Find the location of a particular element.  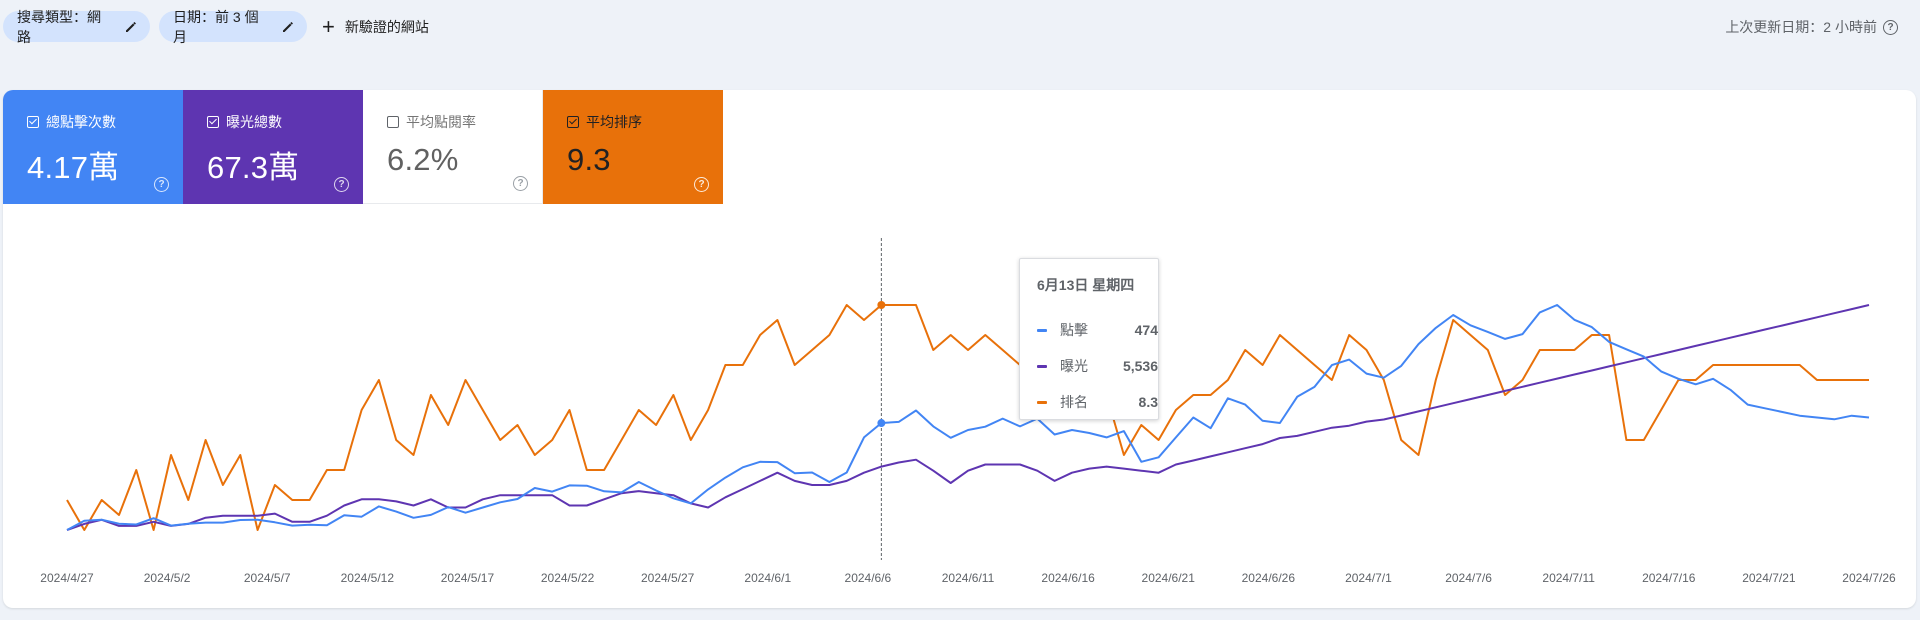

x-tick-label: 2024/5/7 is located at coordinates (267, 578).